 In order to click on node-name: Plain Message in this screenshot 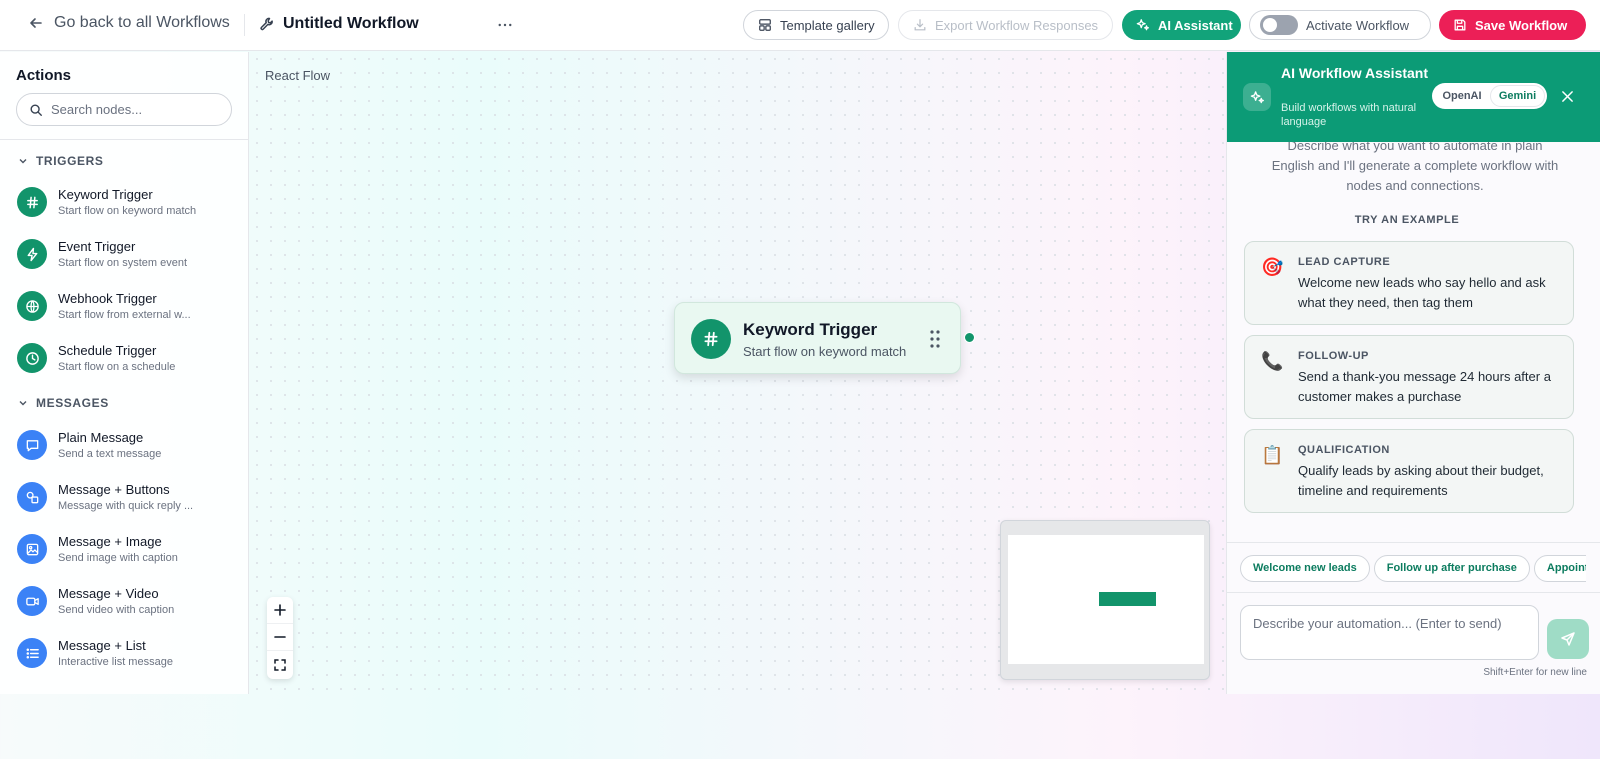, I will do `click(101, 437)`.